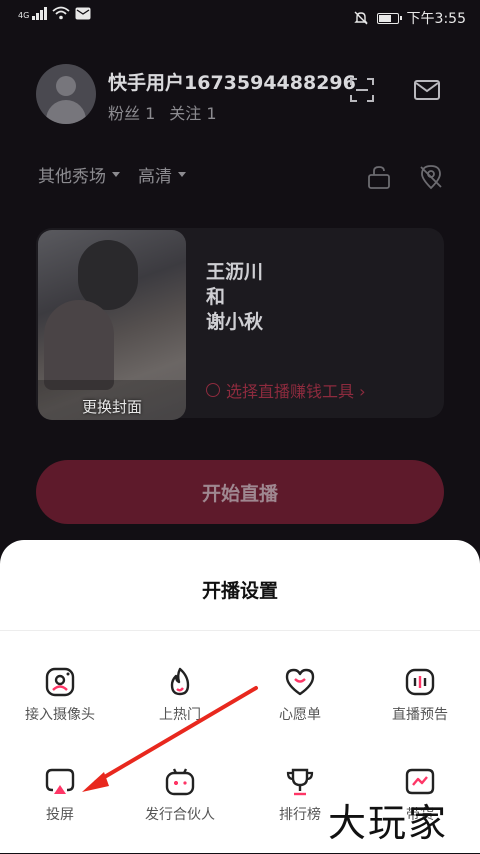 This screenshot has height=854, width=480. I want to click on annotation-arrow, so click(170, 739).